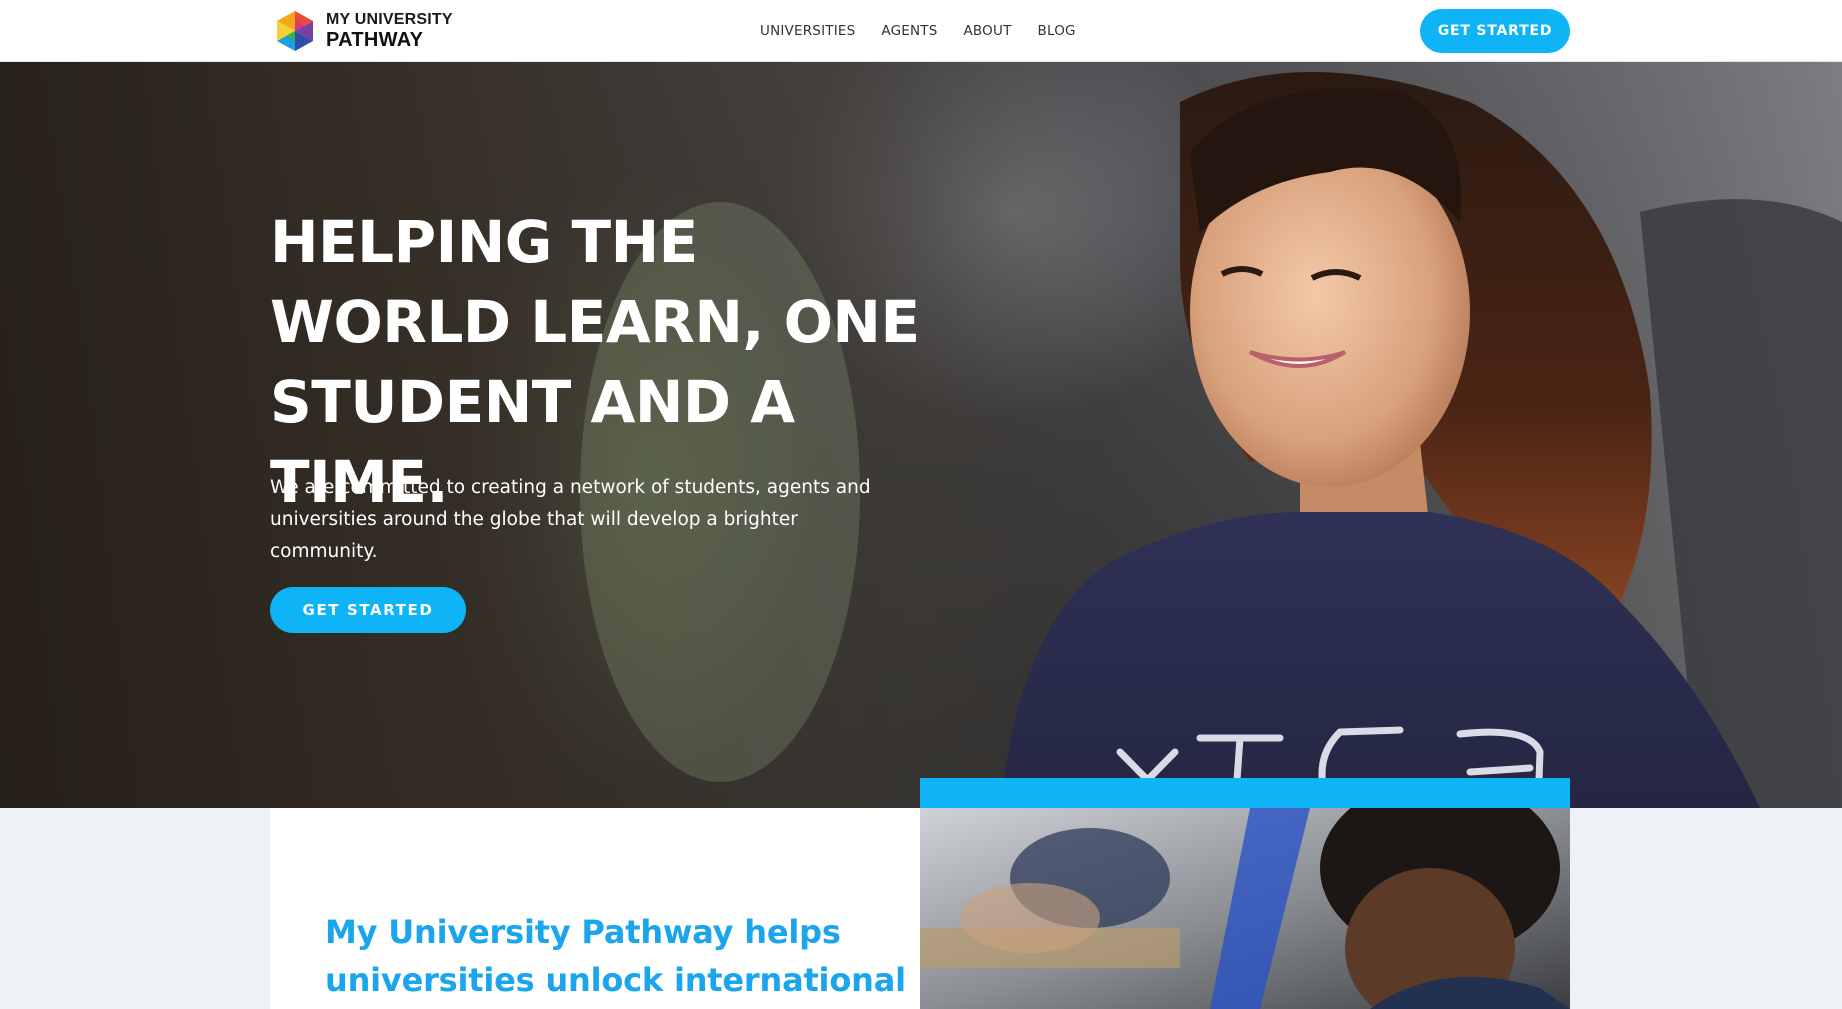 The image size is (1842, 1009). I want to click on logo-text-line2: PATHWAY, so click(375, 40).